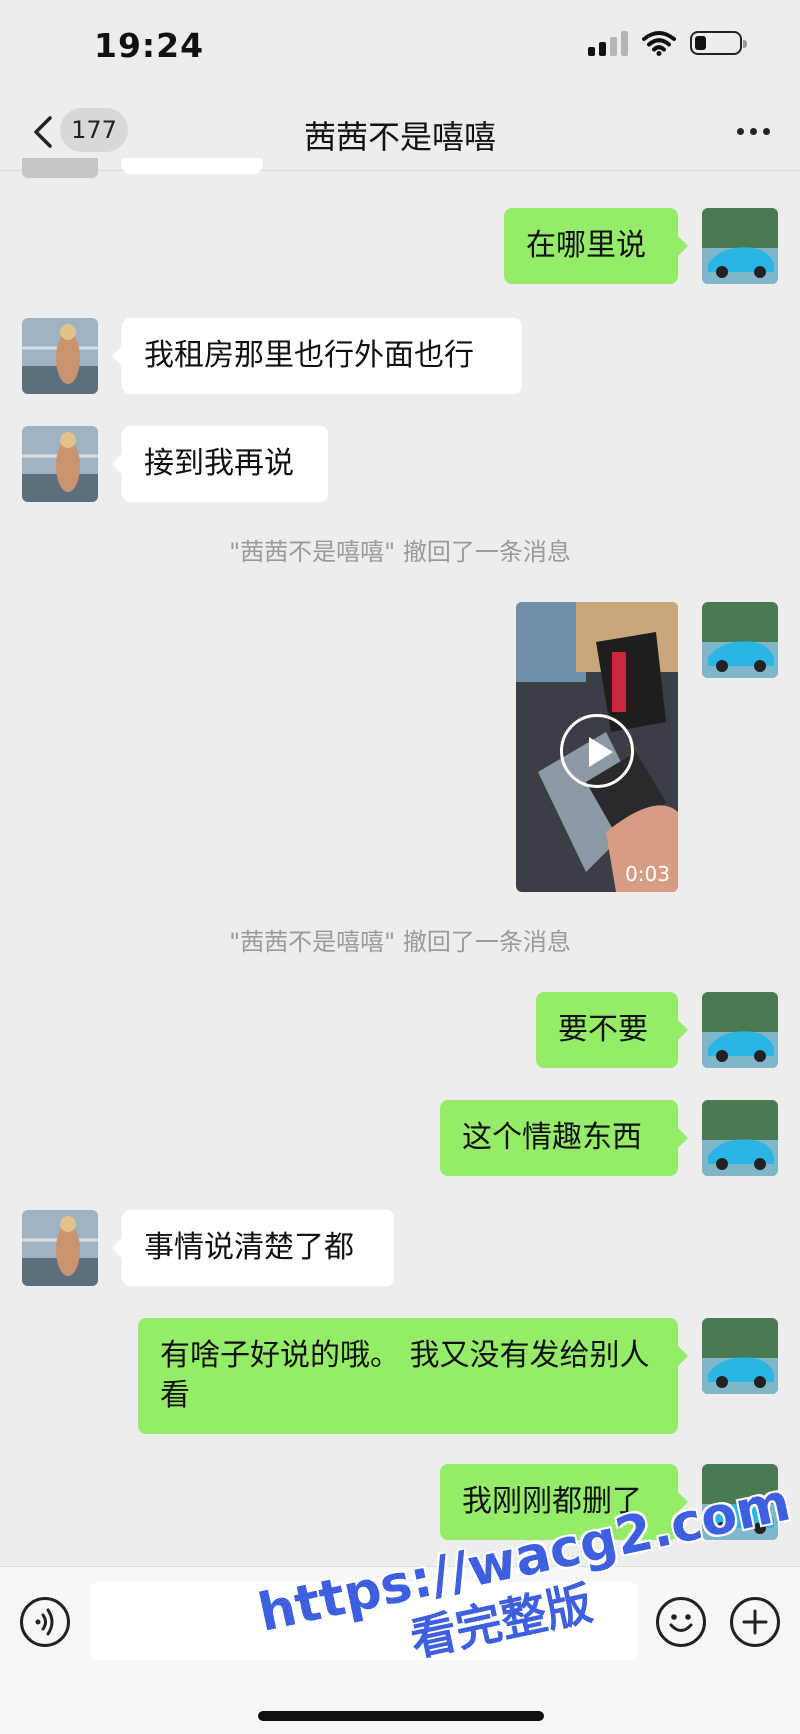  Describe the element at coordinates (597, 751) in the screenshot. I see `play-icon` at that location.